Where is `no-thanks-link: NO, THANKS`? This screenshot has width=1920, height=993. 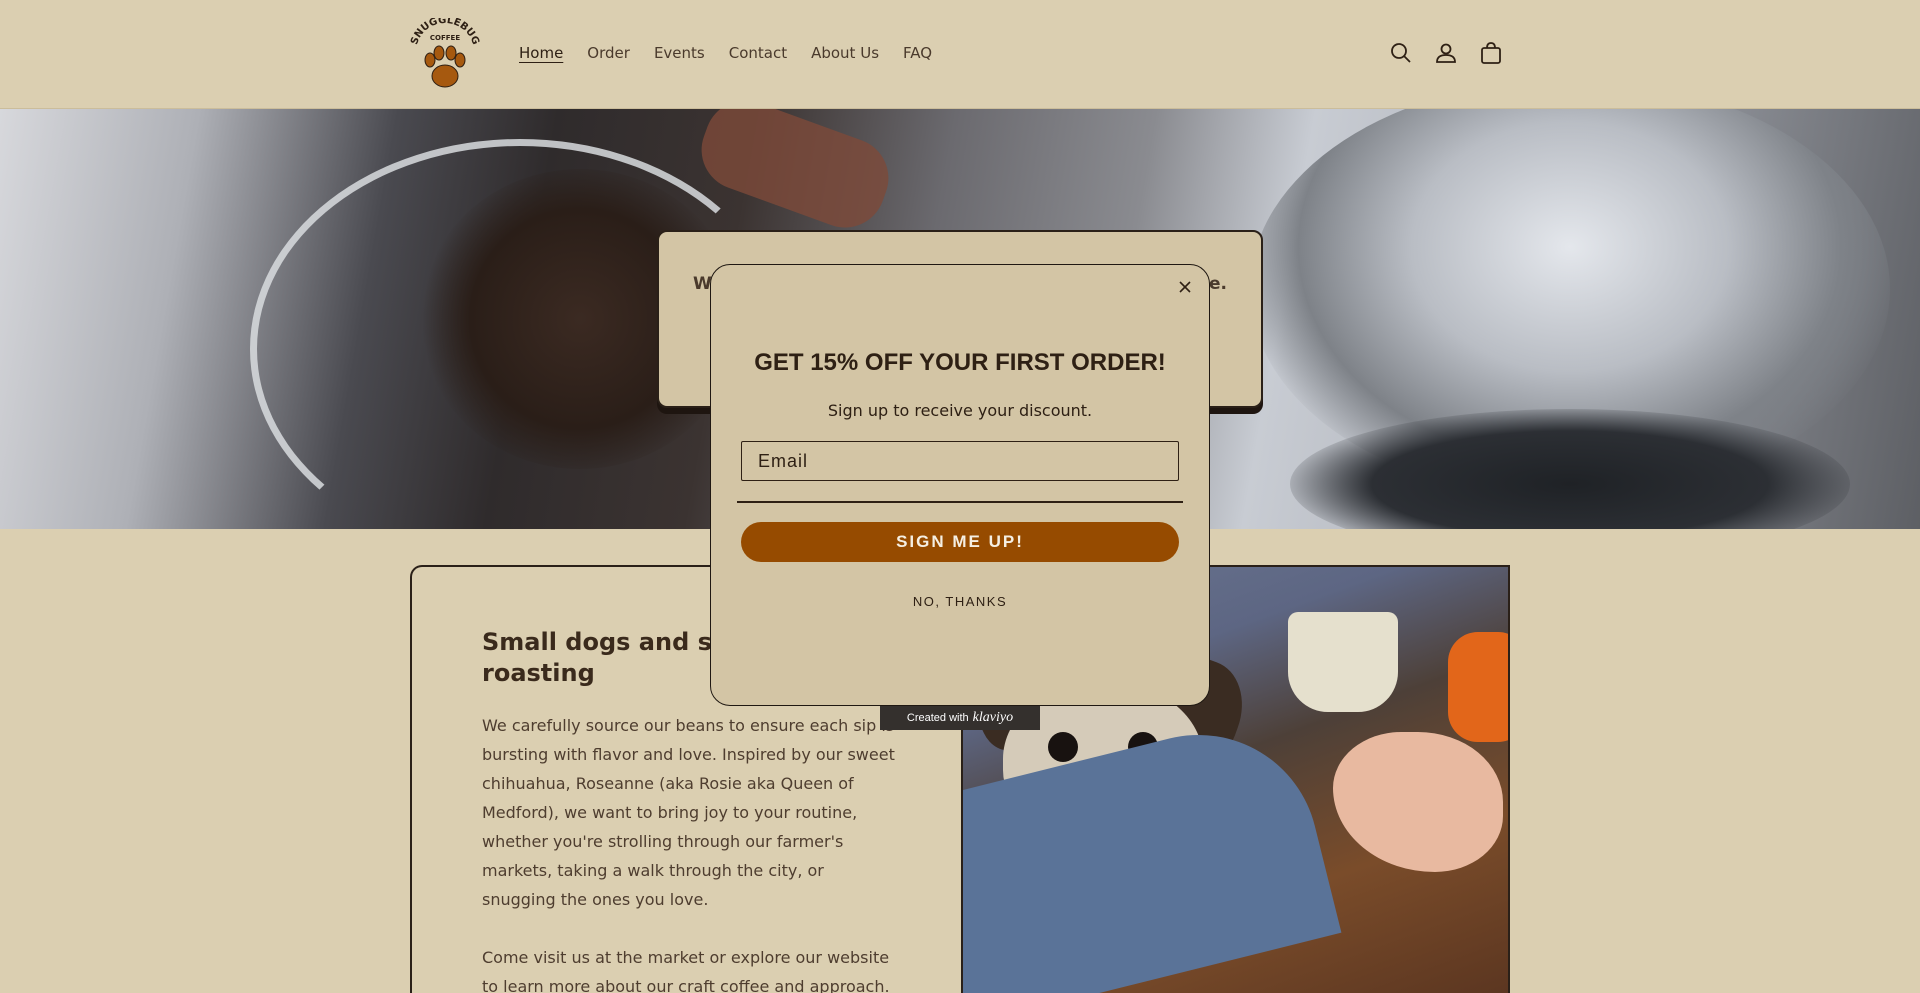 no-thanks-link: NO, THANKS is located at coordinates (960, 601).